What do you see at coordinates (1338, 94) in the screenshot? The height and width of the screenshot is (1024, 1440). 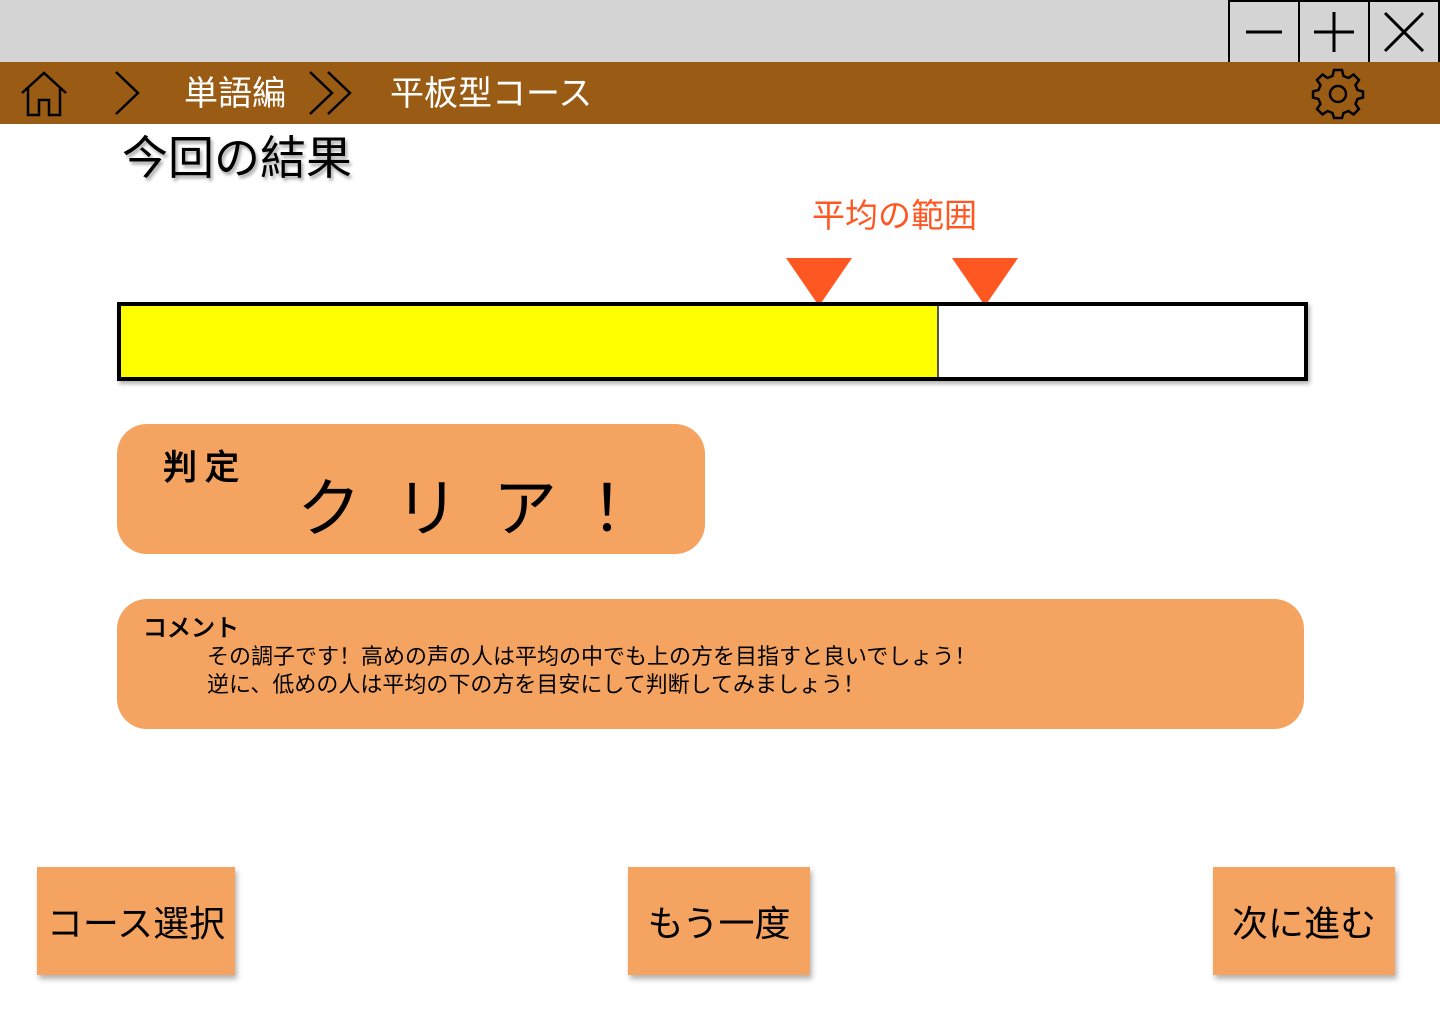 I see `gear-icon` at bounding box center [1338, 94].